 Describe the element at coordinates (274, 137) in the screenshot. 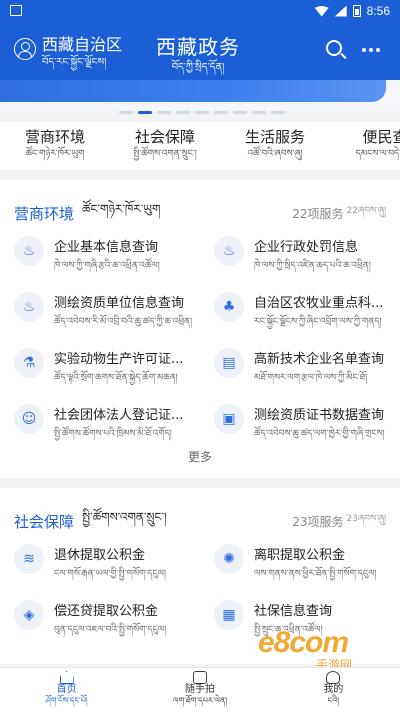

I see `tab-label: 生活服务` at that location.